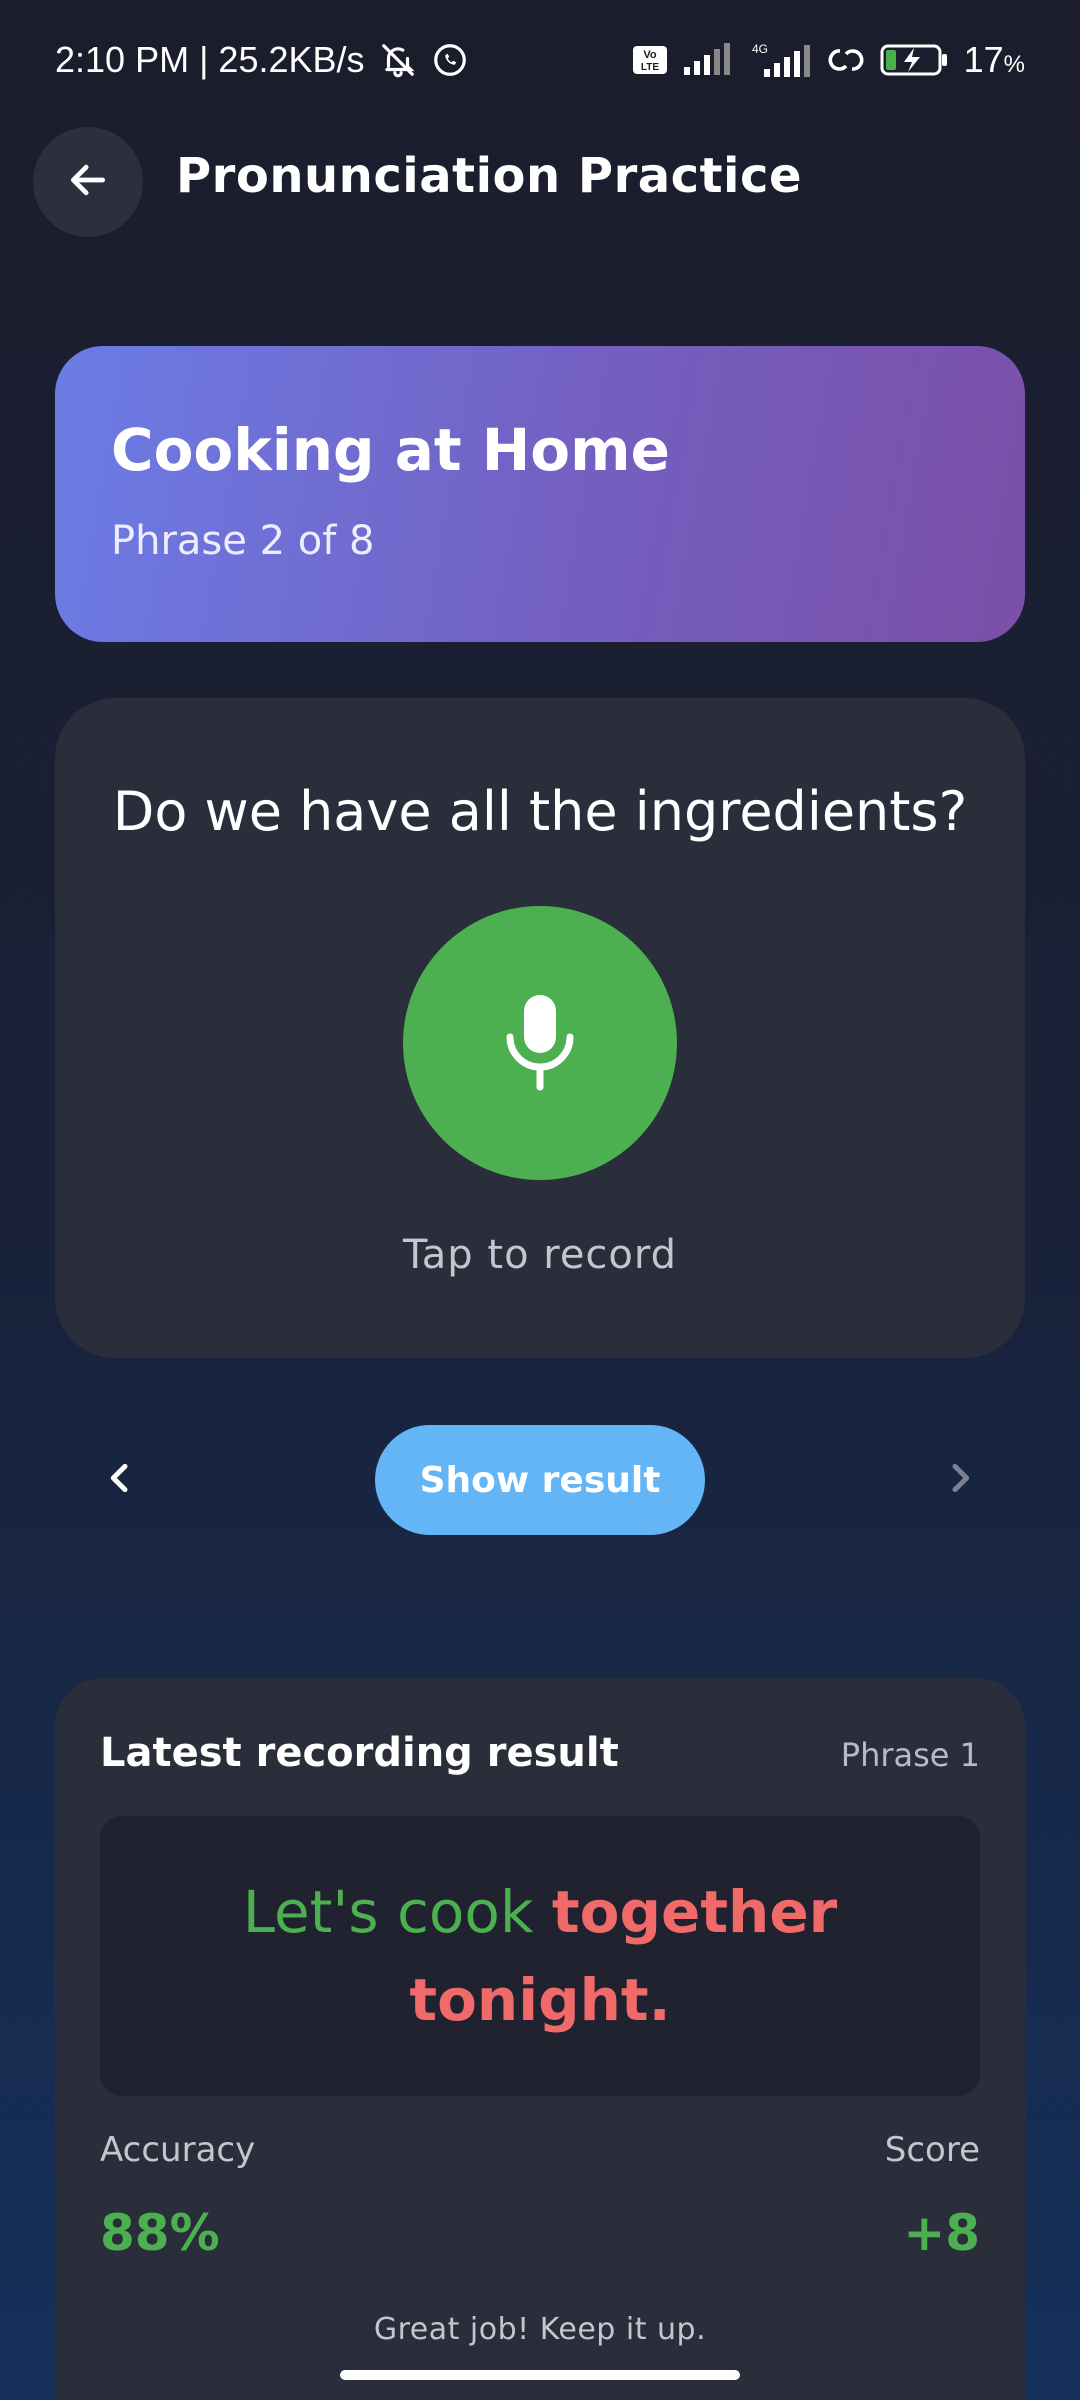 The image size is (1080, 2400). What do you see at coordinates (398, 60) in the screenshot?
I see `bell-off-icon` at bounding box center [398, 60].